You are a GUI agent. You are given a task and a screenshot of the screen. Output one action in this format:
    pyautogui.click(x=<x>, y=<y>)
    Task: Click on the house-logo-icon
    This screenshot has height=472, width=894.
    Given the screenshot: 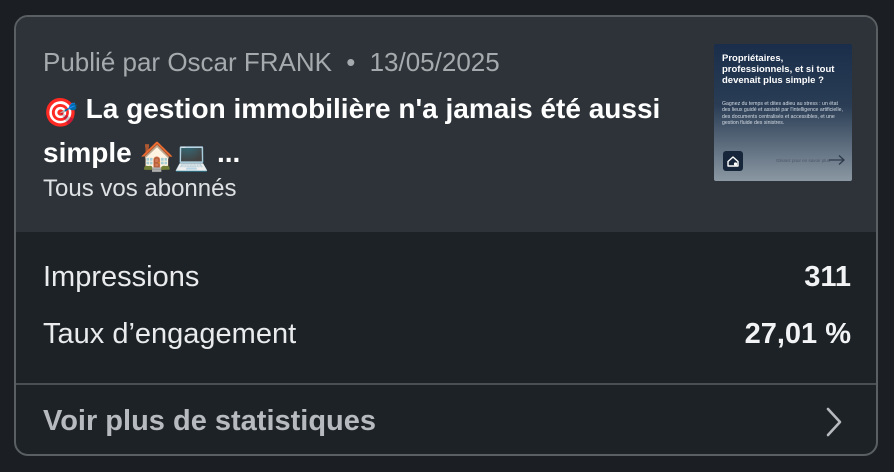 What is the action you would take?
    pyautogui.click(x=733, y=161)
    